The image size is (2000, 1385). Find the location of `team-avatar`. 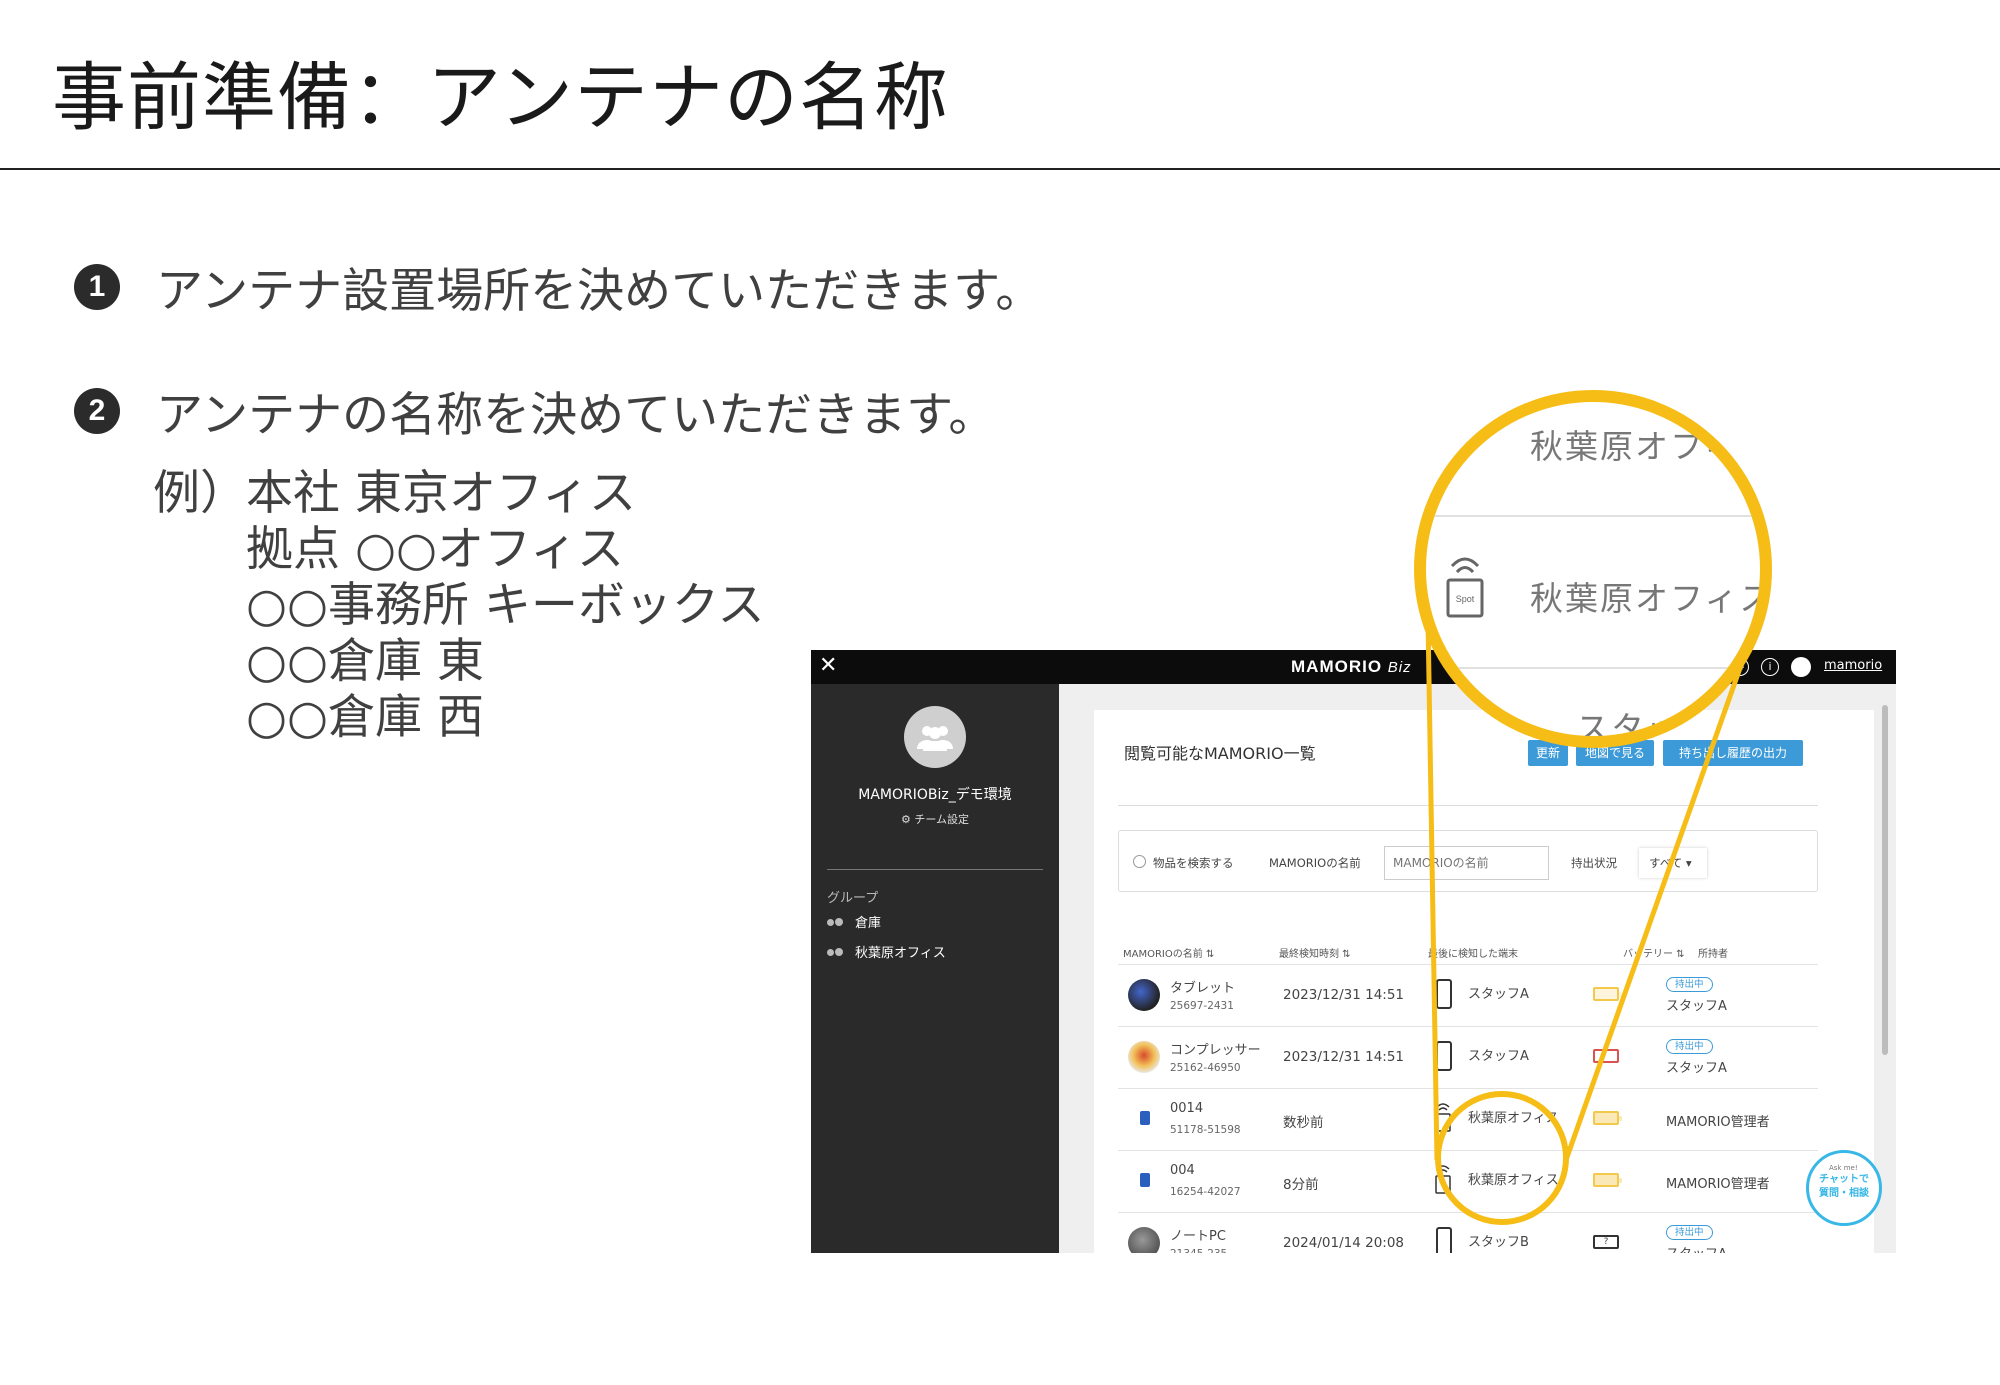

team-avatar is located at coordinates (935, 737).